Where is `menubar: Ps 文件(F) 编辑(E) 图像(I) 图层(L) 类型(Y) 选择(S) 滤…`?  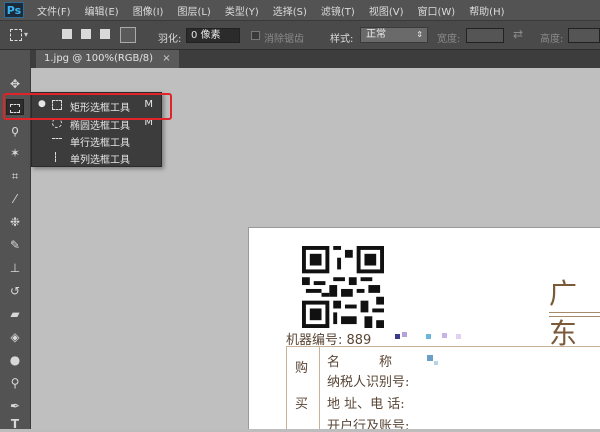 menubar: Ps 文件(F) 编辑(E) 图像(I) 图层(L) 类型(Y) 选择(S) 滤… is located at coordinates (300, 10).